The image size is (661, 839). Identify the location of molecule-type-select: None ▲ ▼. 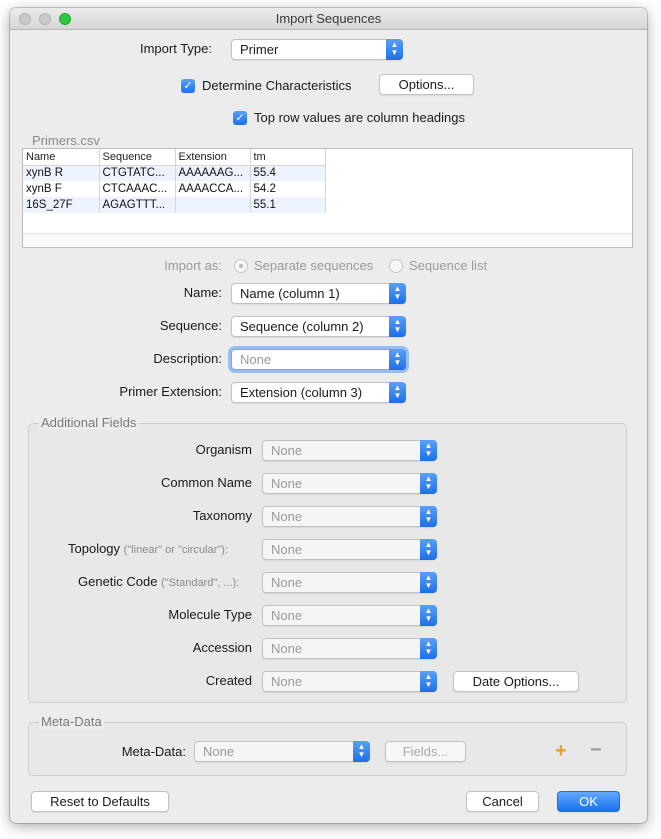
(349, 615).